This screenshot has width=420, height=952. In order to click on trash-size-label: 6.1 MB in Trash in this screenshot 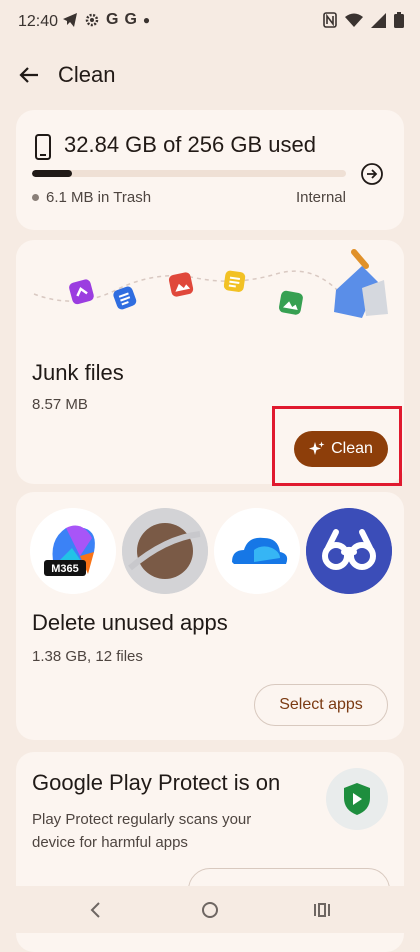, I will do `click(99, 197)`.